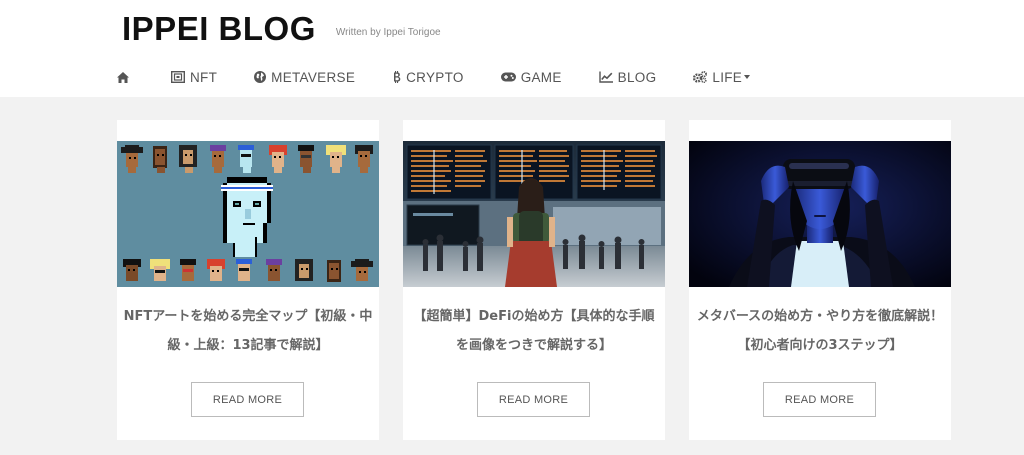 The width and height of the screenshot is (1024, 455). I want to click on nav-item-metaverse: METAVERSE, so click(304, 77).